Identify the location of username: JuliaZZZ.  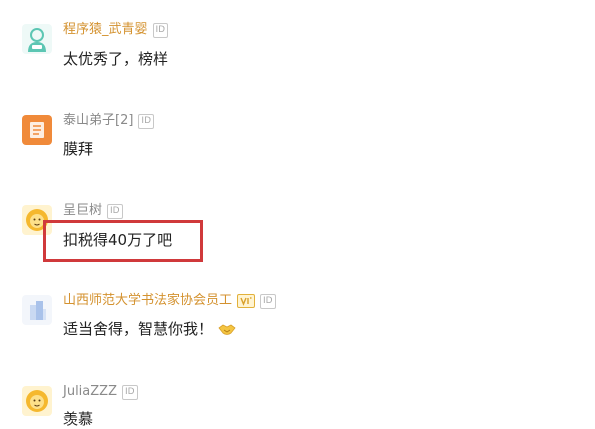
(90, 392).